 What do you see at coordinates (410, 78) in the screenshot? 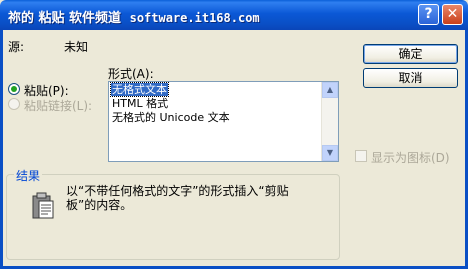
I see `cancel-button: 取消` at bounding box center [410, 78].